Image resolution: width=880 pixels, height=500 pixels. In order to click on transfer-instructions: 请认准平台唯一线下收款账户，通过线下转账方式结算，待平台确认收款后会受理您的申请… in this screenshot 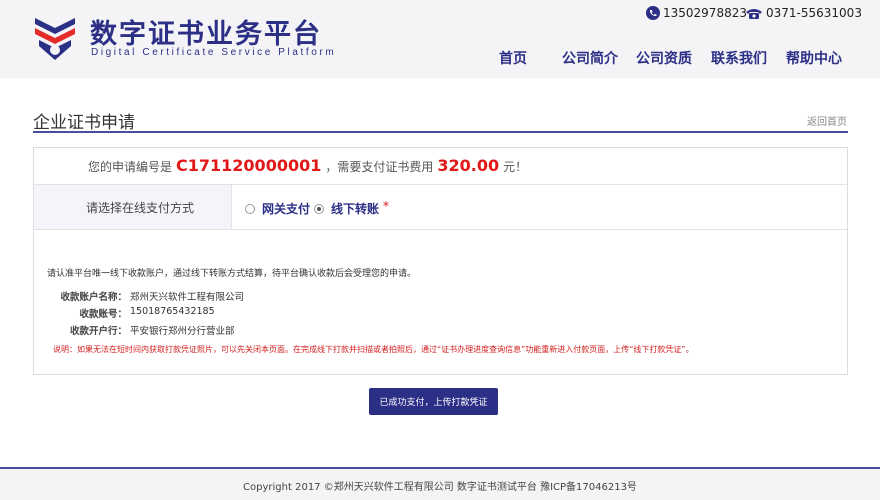, I will do `click(232, 274)`.